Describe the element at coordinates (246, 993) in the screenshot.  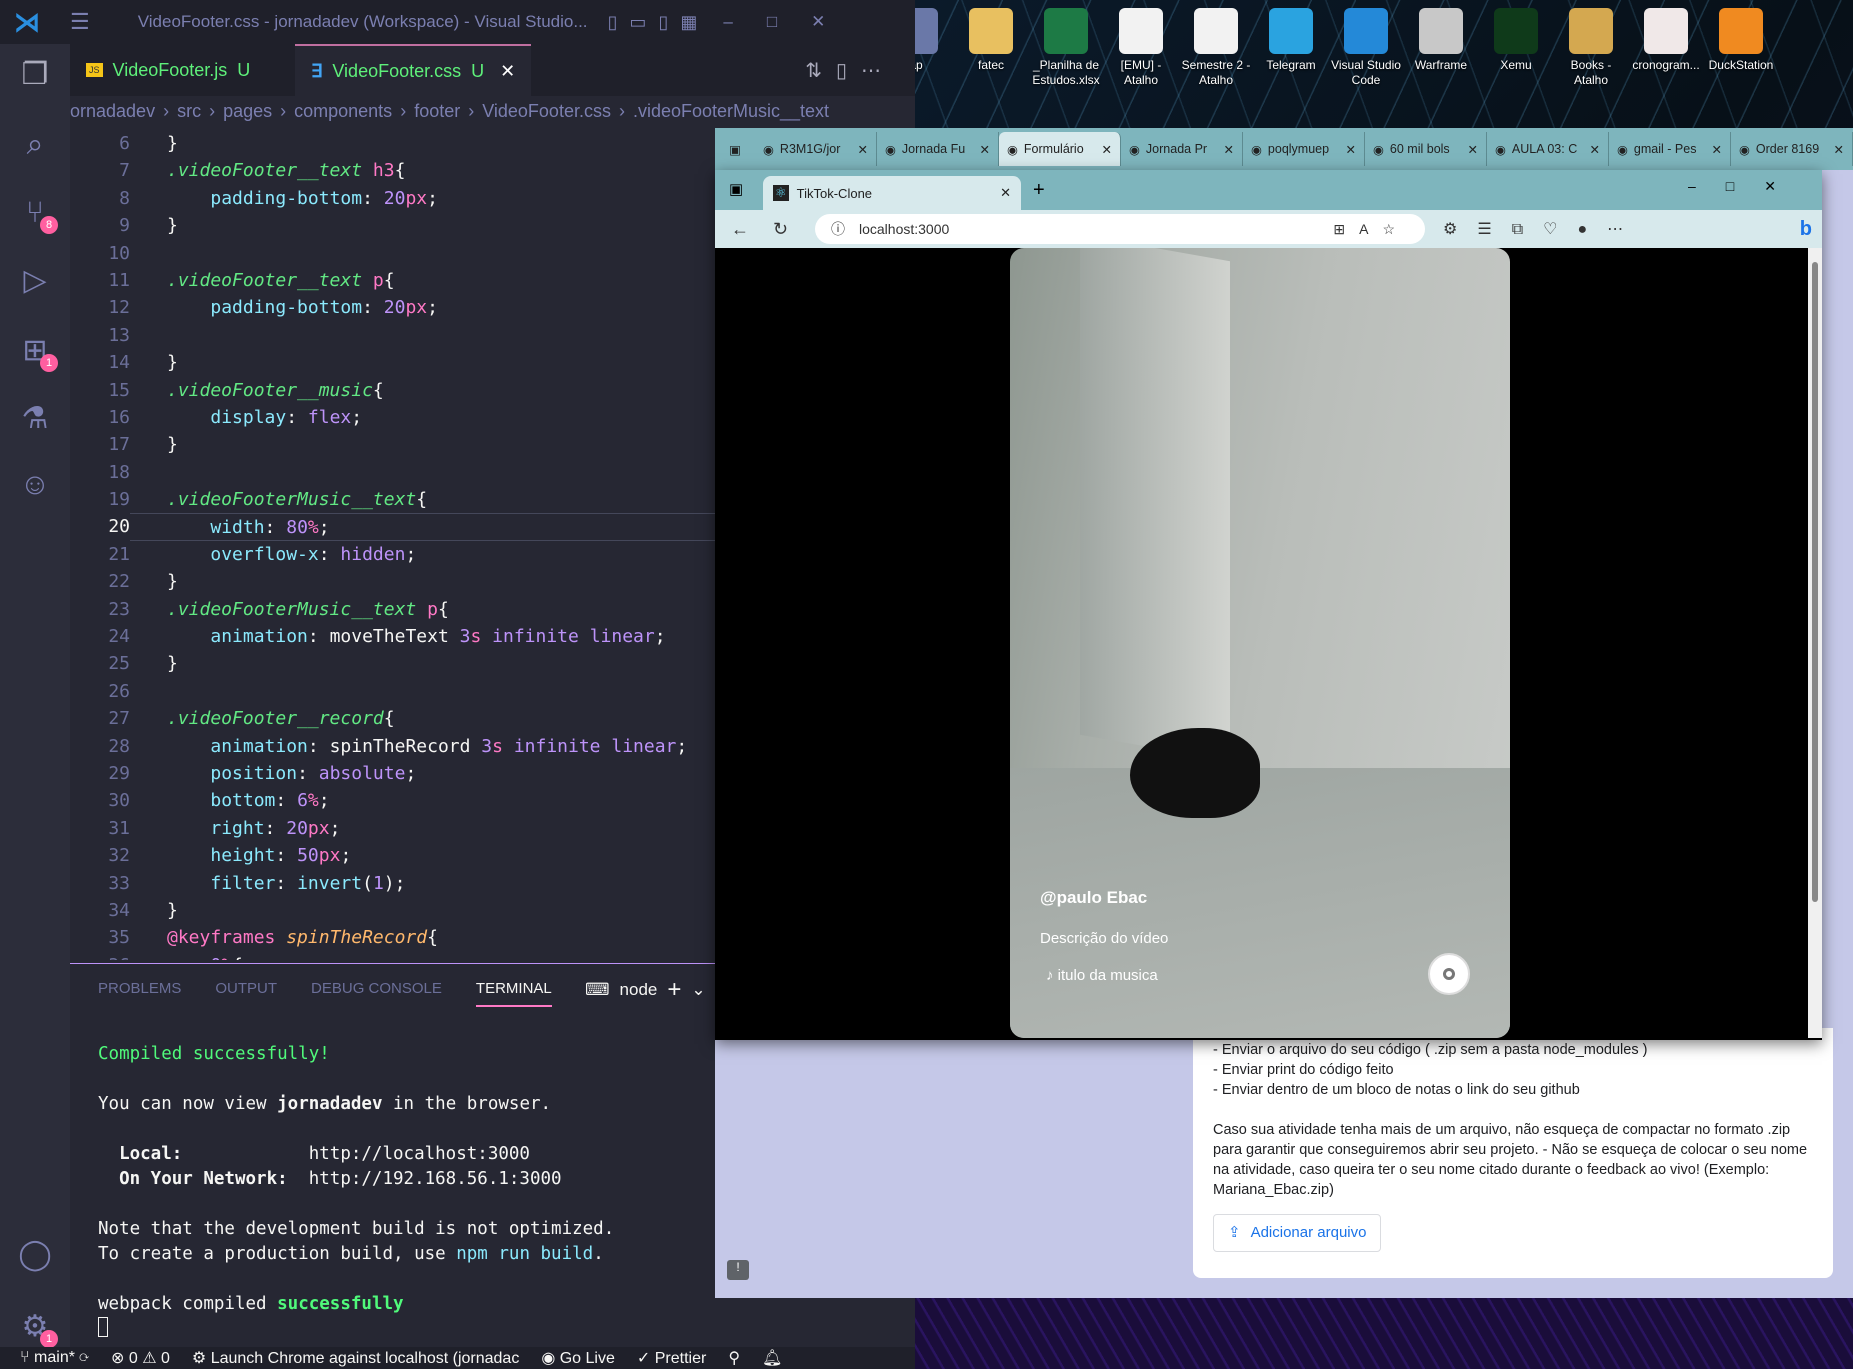
I see `panel-tab: OUTPUT` at that location.